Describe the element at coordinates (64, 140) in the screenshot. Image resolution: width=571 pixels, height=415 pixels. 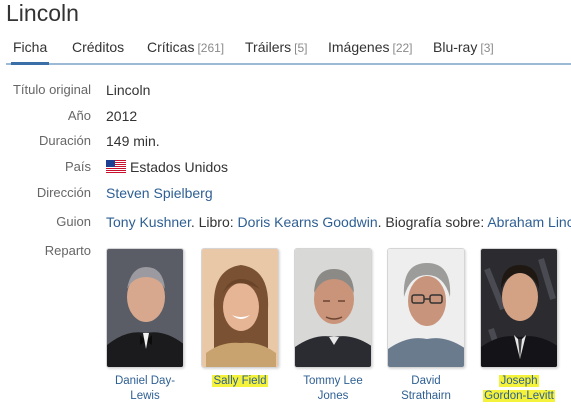
I see `info-label: Duración` at that location.